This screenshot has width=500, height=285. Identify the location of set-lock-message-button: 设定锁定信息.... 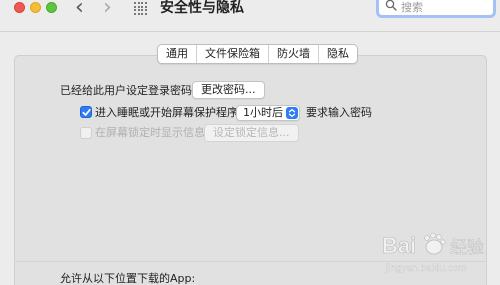
(251, 133).